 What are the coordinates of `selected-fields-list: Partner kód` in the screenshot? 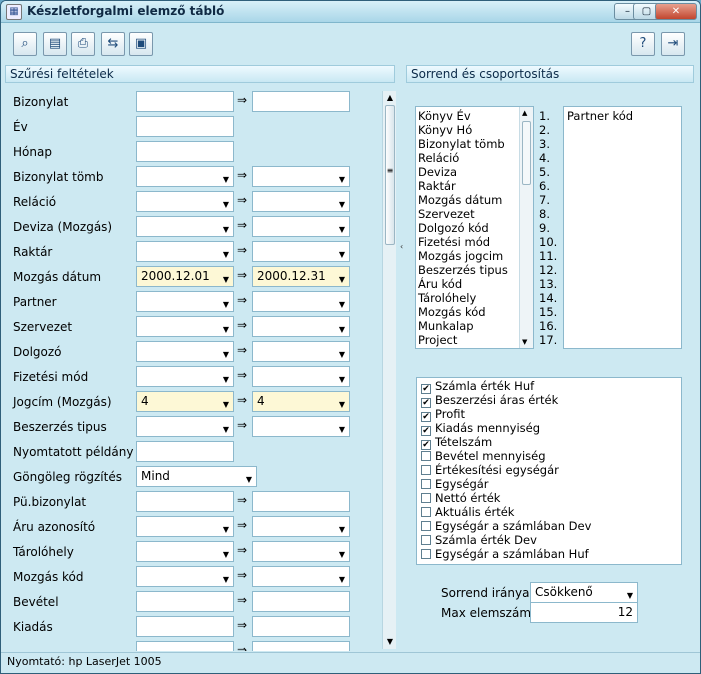 It's located at (622, 227).